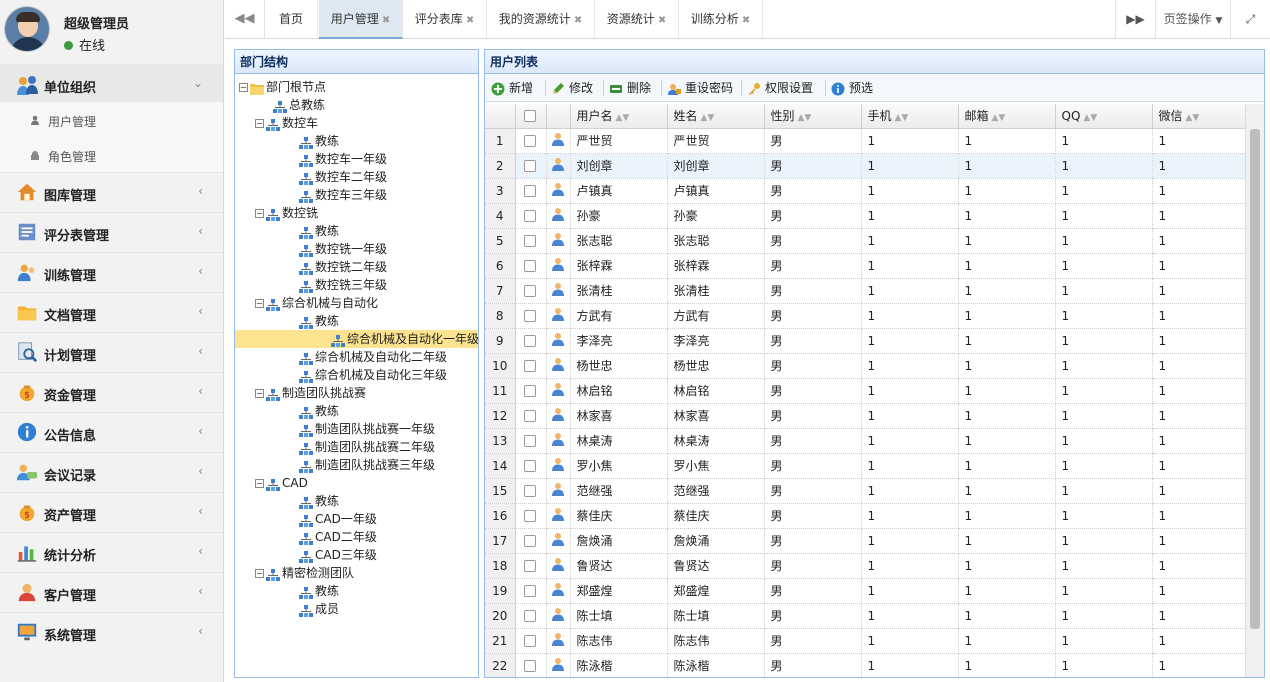 The width and height of the screenshot is (1270, 682). What do you see at coordinates (111, 592) in the screenshot?
I see `menu-item-11: 客户管理 ‹` at bounding box center [111, 592].